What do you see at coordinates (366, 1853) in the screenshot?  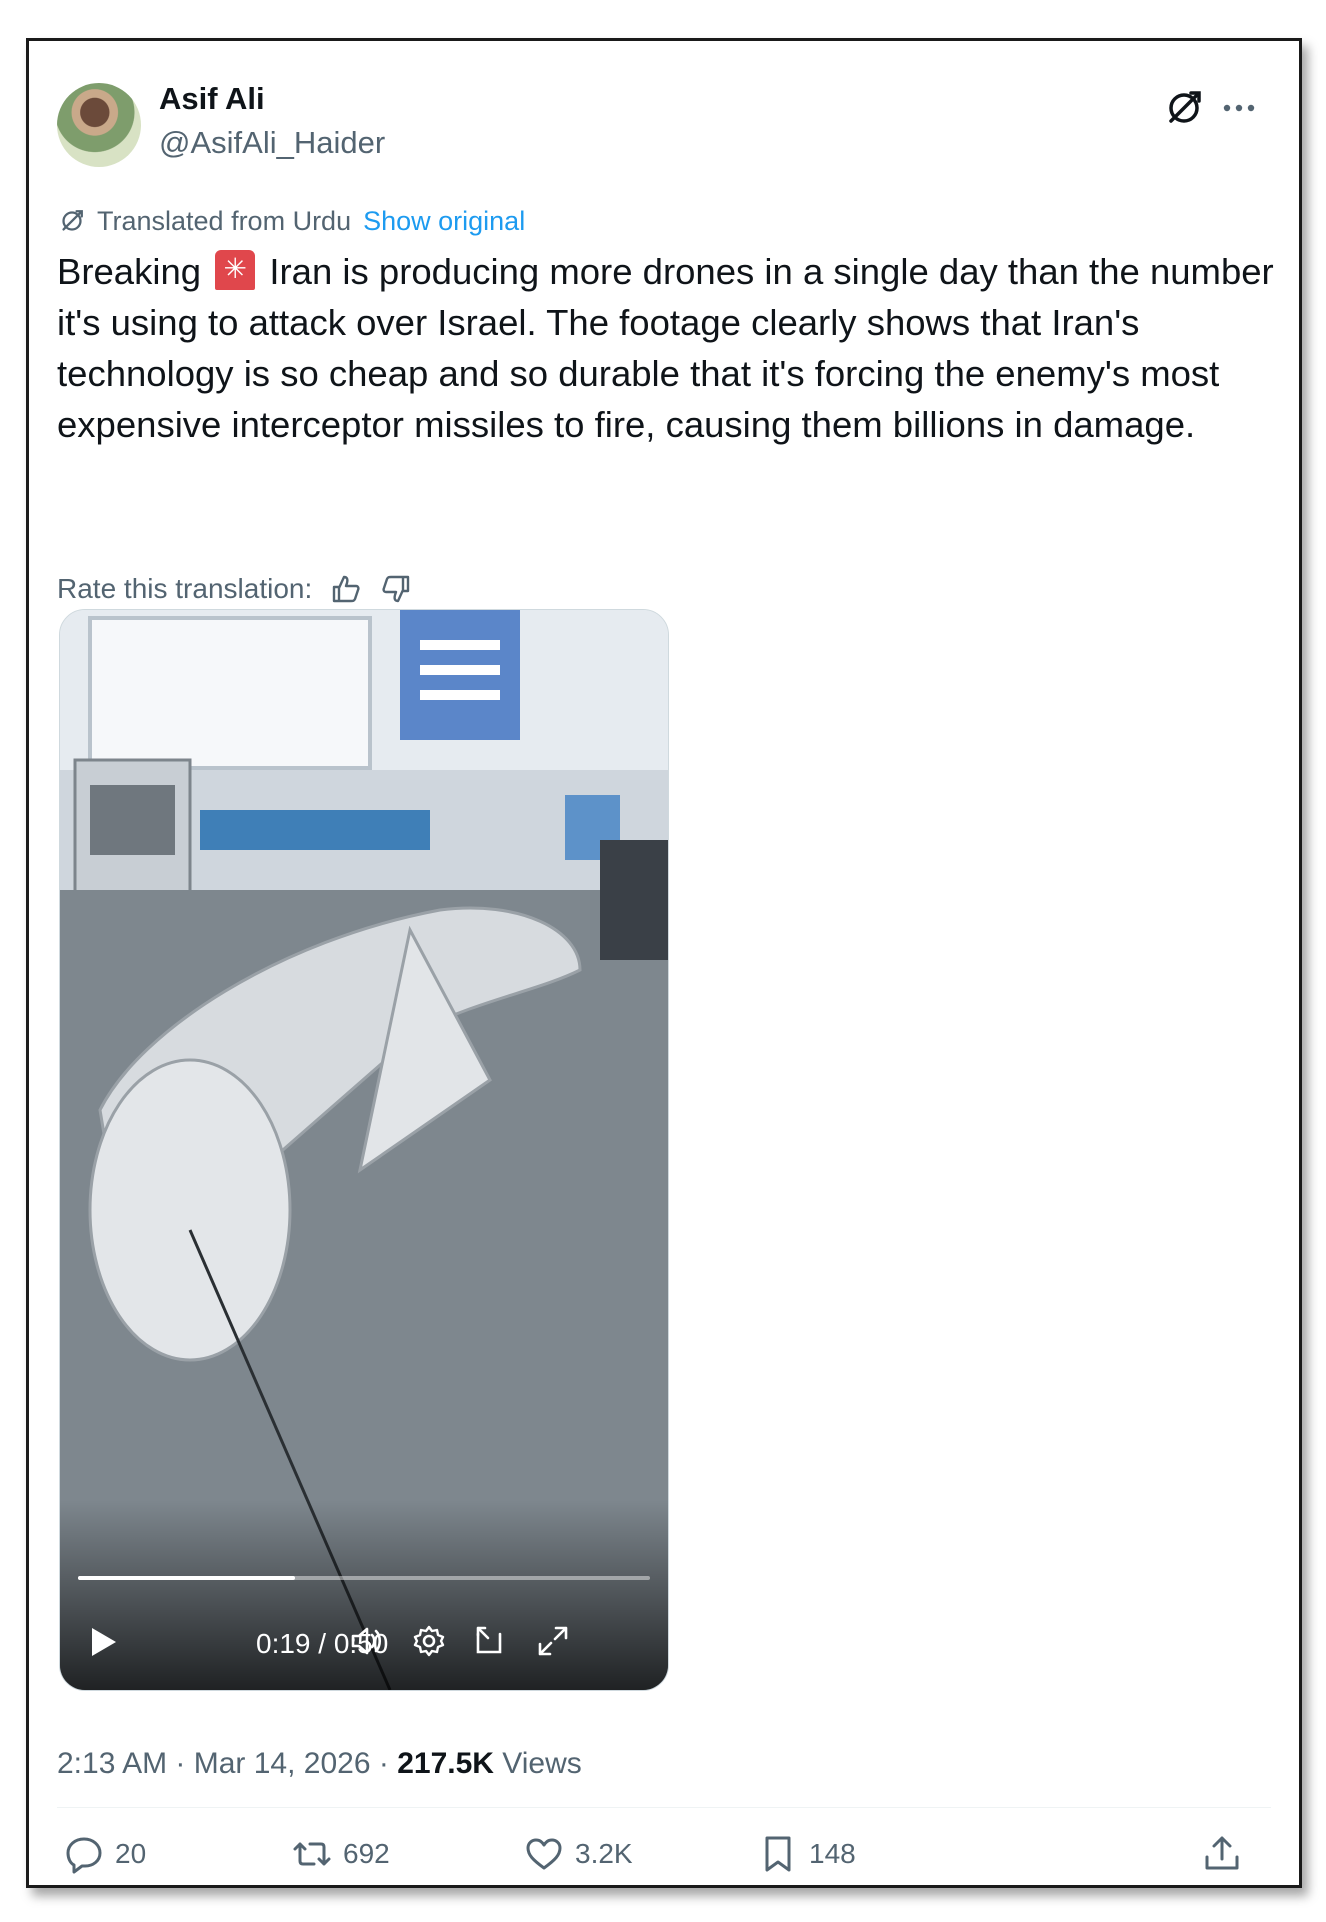 I see `repost-count: 692` at bounding box center [366, 1853].